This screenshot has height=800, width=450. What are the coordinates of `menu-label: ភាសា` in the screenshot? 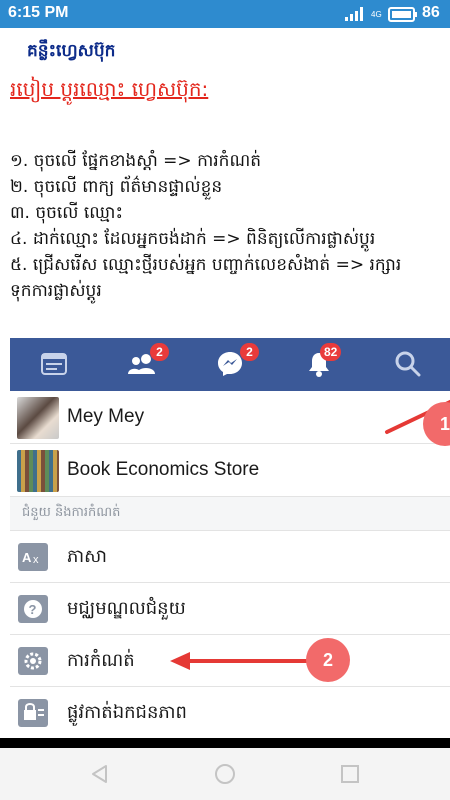 It's located at (87, 556).